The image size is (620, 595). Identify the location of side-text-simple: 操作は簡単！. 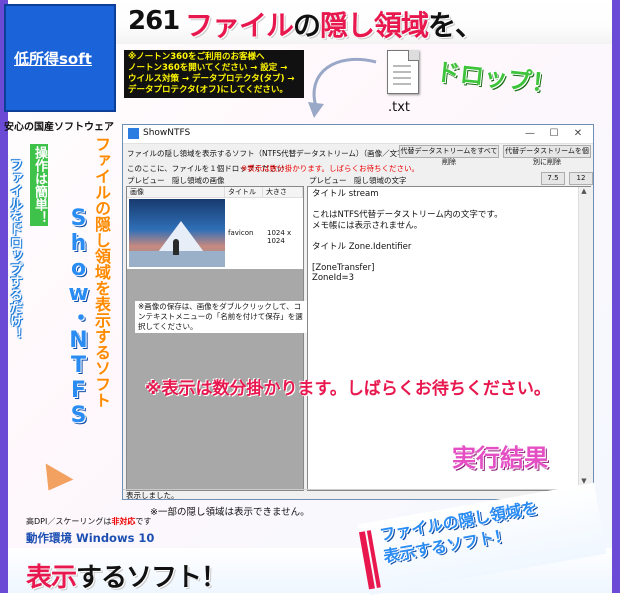
(39, 185).